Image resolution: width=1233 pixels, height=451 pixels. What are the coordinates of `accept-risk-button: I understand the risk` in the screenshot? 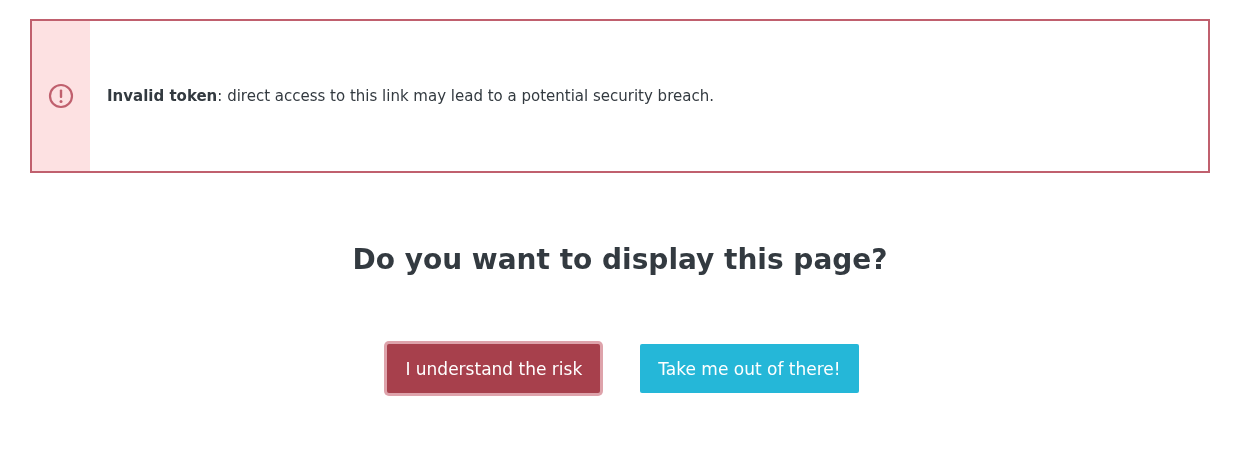 It's located at (494, 368).